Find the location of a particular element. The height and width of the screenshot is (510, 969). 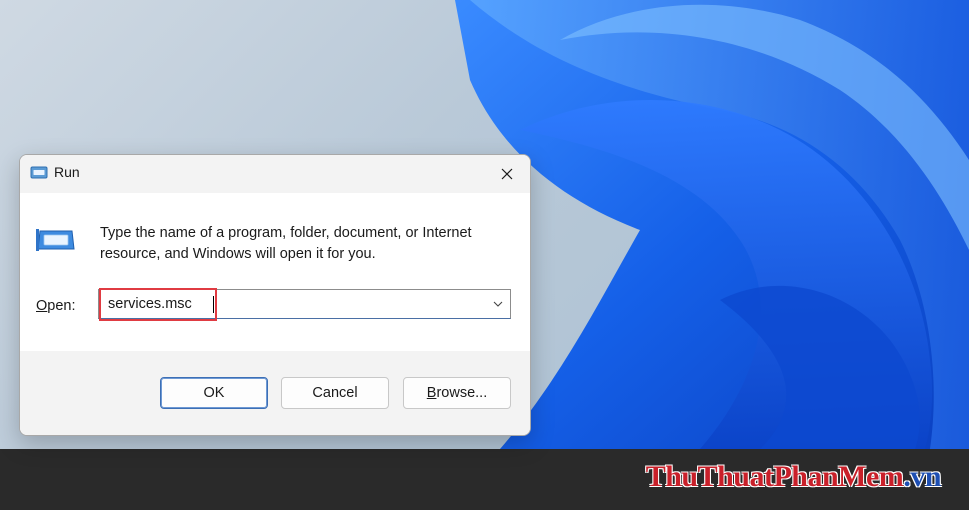

ok-button: OK is located at coordinates (214, 393).